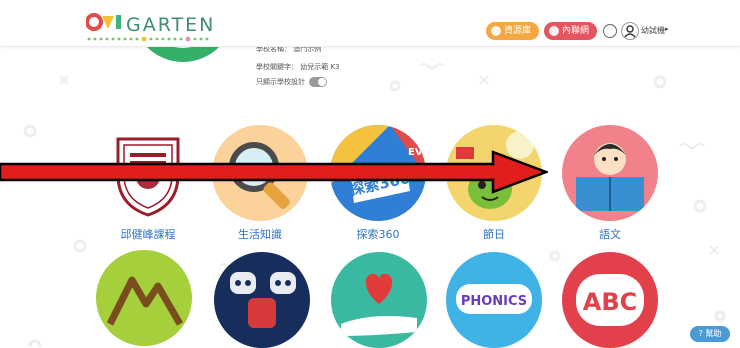 Image resolution: width=740 pixels, height=348 pixels. I want to click on reading-boy-icon, so click(610, 173).